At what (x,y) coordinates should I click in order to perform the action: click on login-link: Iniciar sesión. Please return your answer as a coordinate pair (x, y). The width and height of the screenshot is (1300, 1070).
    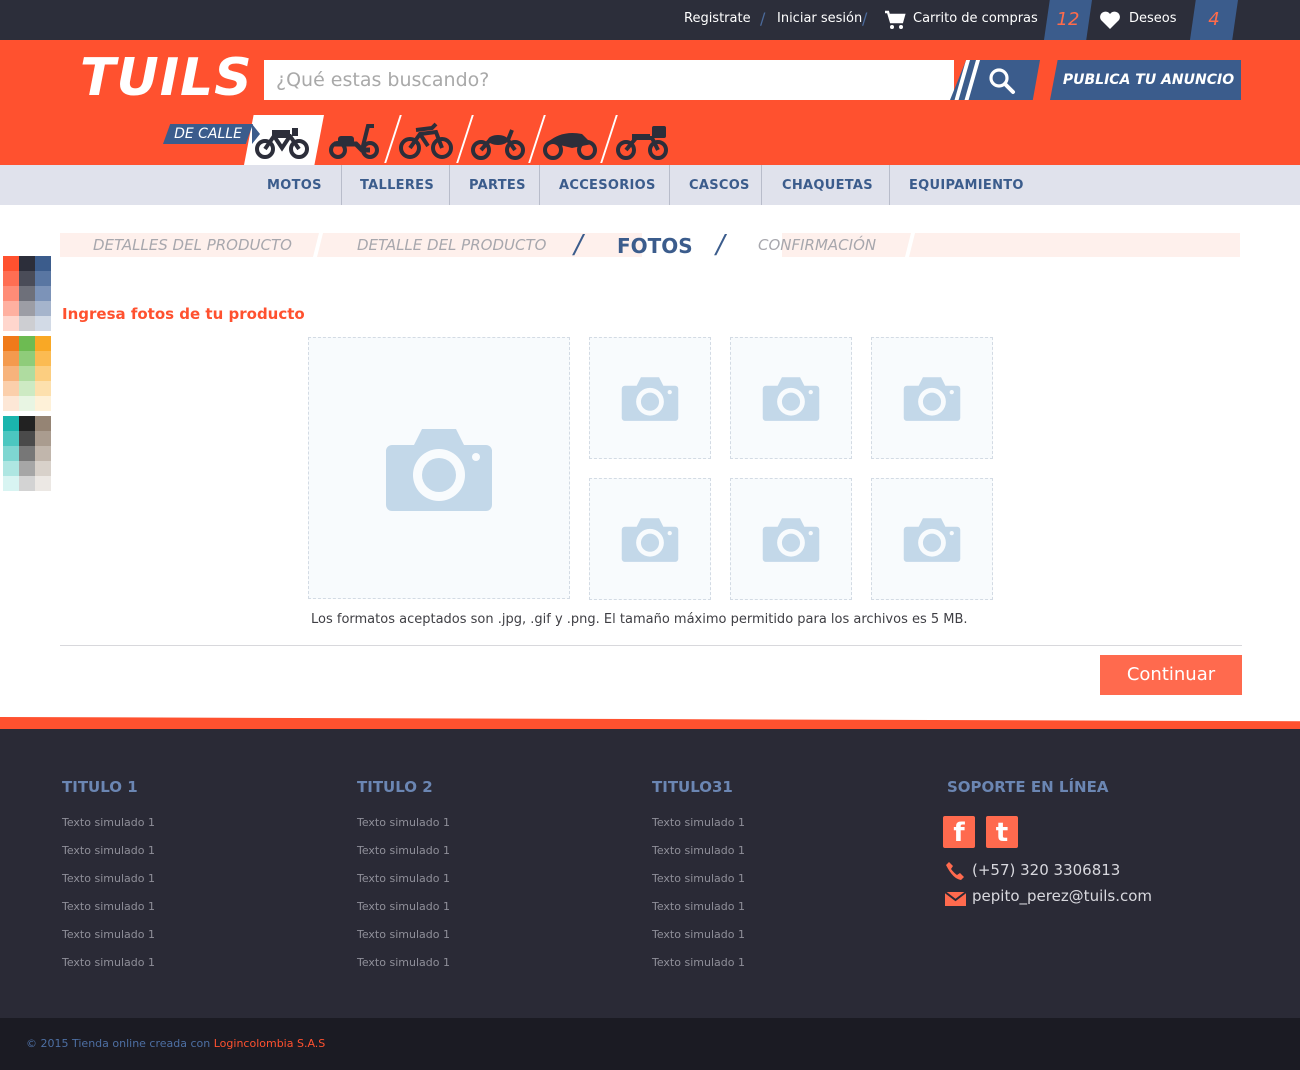
    Looking at the image, I should click on (819, 18).